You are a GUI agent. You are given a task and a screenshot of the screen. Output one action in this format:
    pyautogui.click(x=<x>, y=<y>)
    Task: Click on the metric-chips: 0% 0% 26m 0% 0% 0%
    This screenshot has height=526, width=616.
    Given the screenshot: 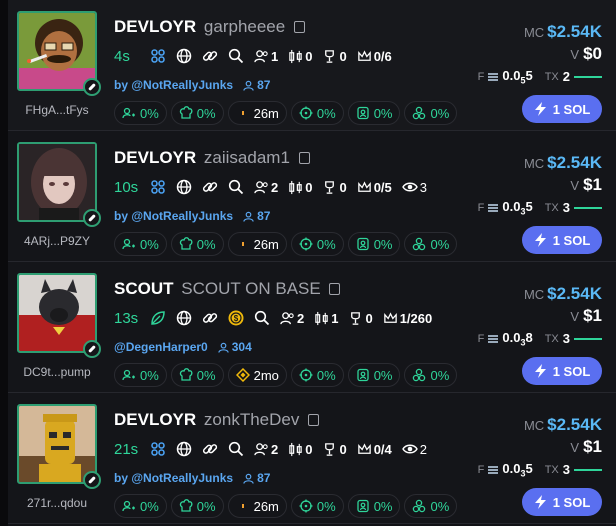 What is the action you would take?
    pyautogui.click(x=286, y=244)
    